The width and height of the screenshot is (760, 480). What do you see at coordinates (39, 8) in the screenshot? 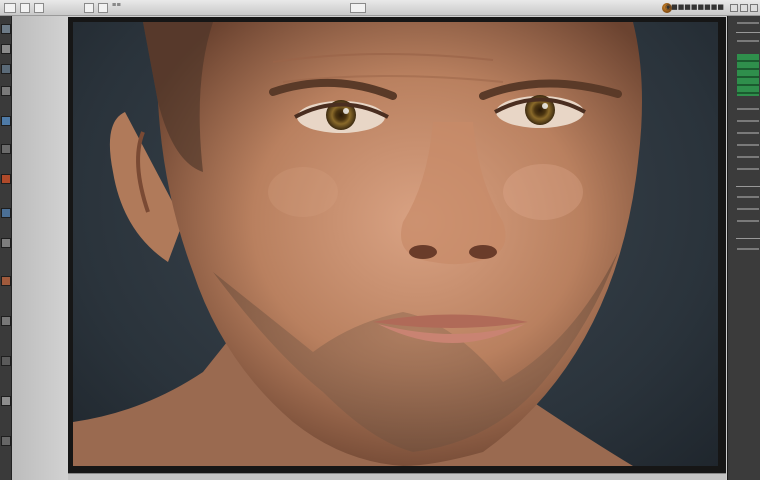
I see `edit-button` at bounding box center [39, 8].